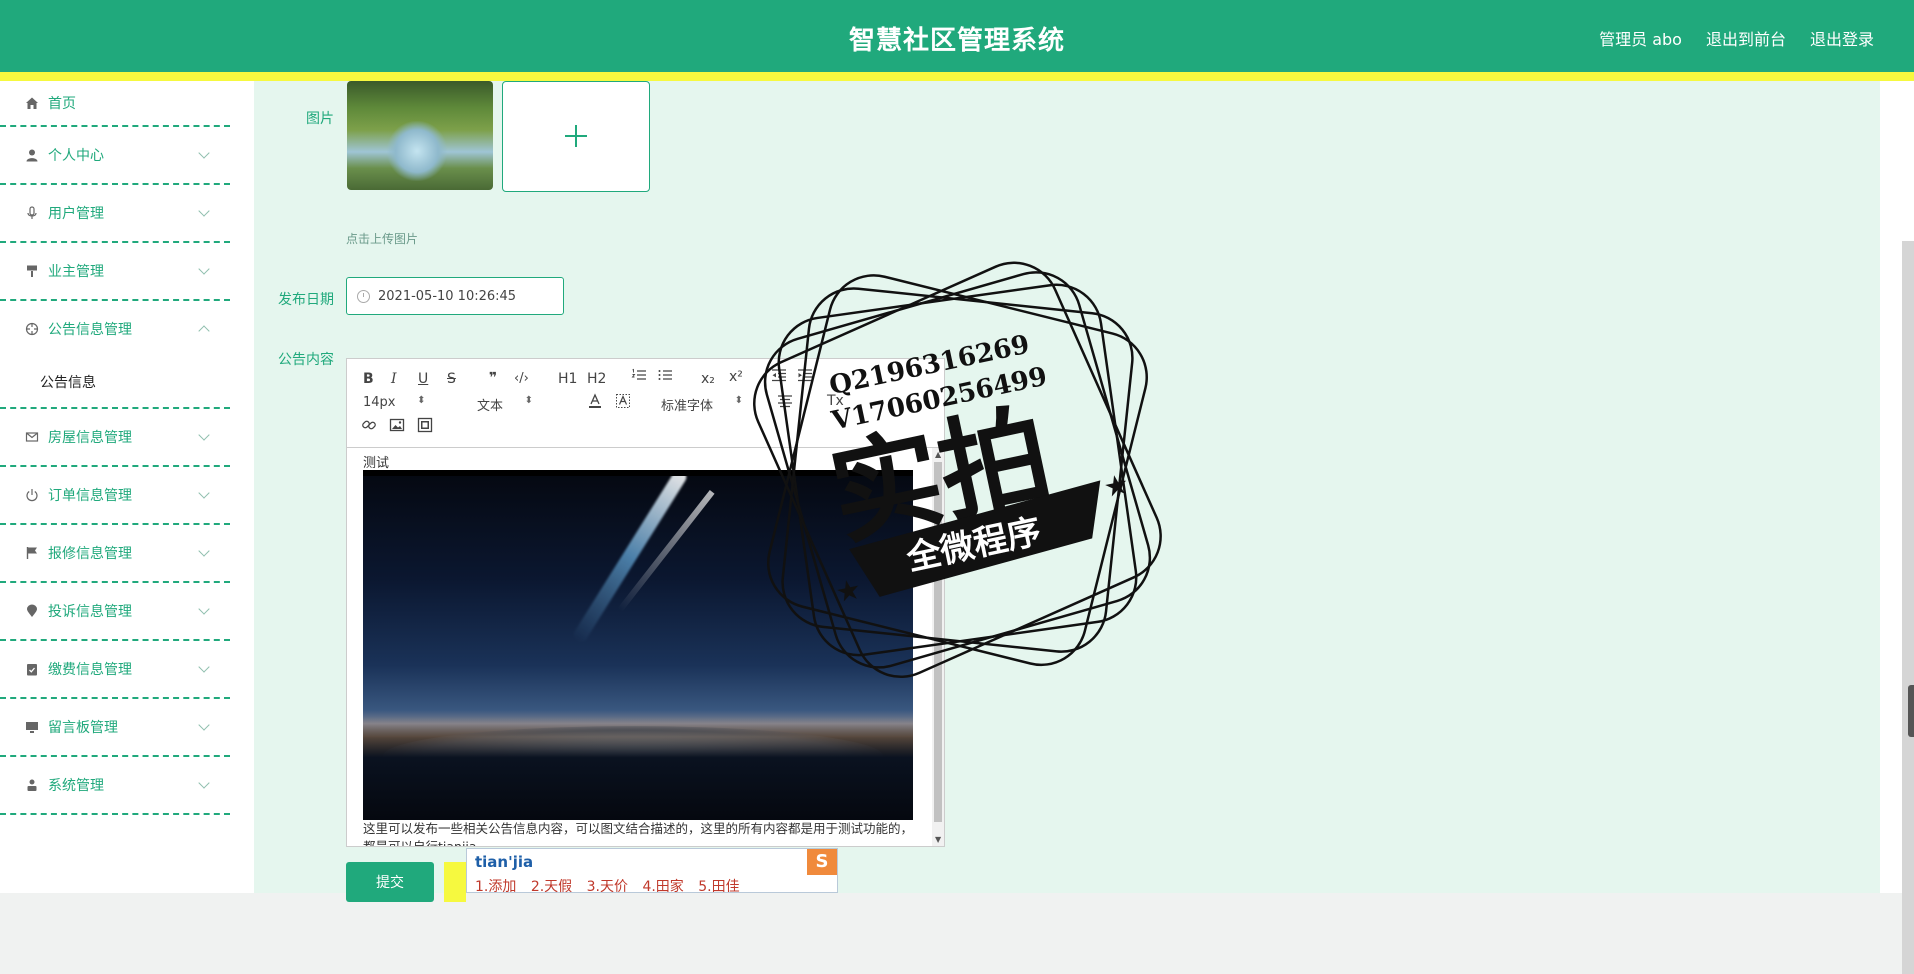 The image size is (1914, 974). I want to click on background-color-icon, so click(623, 403).